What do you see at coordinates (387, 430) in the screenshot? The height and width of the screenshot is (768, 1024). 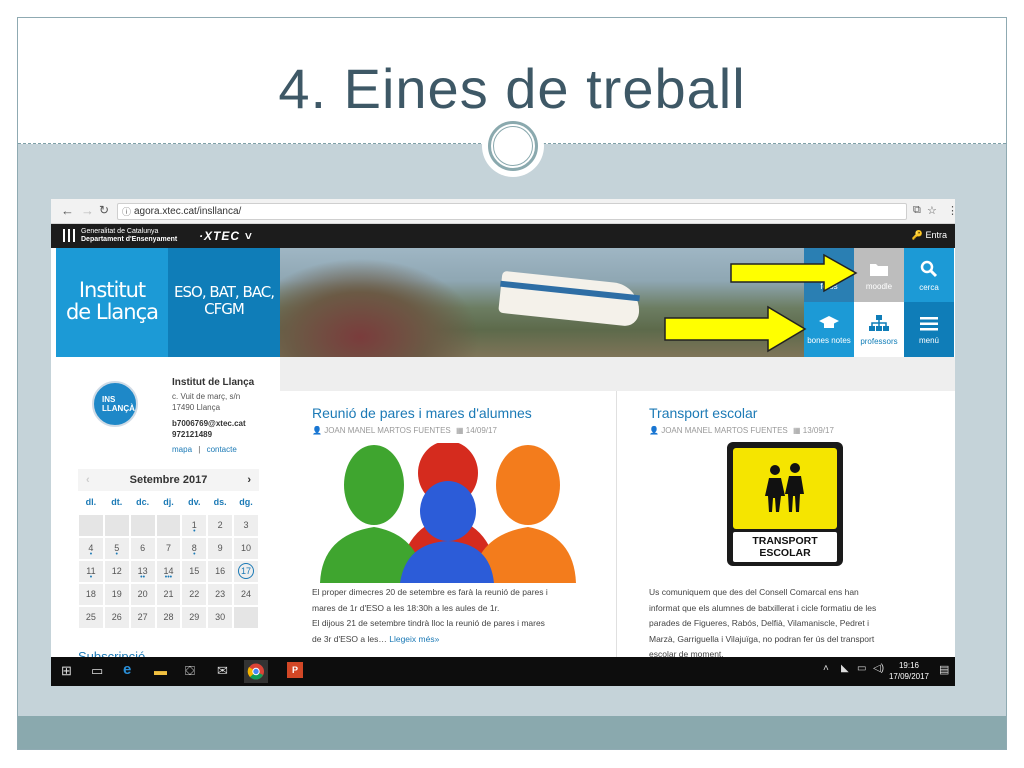 I see `post-author: JOAN MANEL MARTOS FUENTES` at bounding box center [387, 430].